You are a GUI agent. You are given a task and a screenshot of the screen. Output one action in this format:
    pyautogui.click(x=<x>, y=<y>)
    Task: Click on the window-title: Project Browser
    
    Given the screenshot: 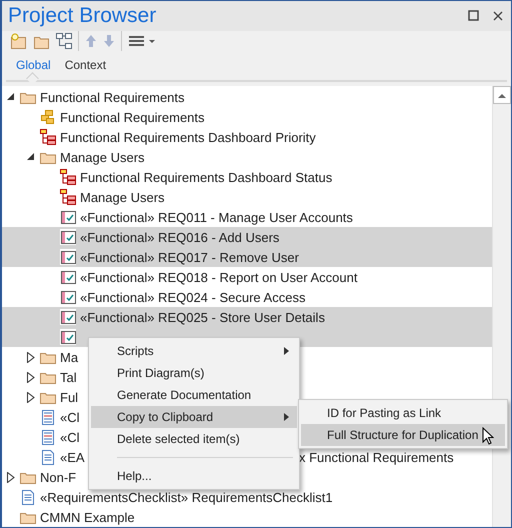 What is the action you would take?
    pyautogui.click(x=83, y=16)
    